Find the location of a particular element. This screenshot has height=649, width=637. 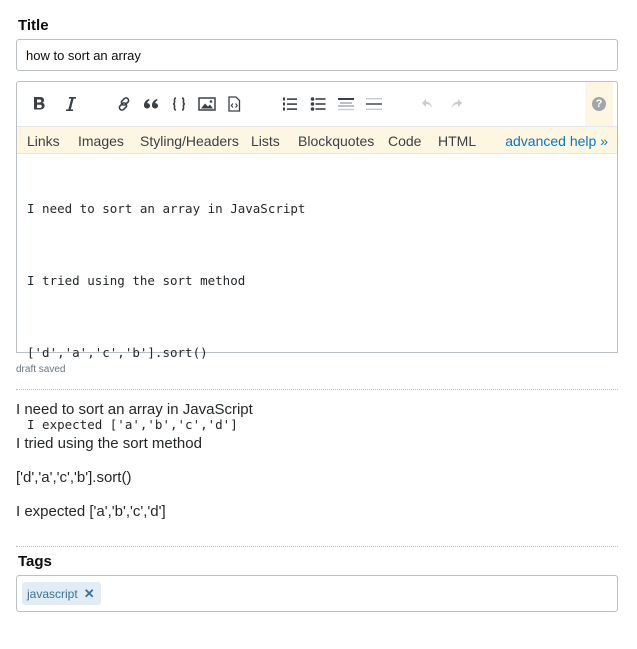

redo-icon is located at coordinates (456, 104).